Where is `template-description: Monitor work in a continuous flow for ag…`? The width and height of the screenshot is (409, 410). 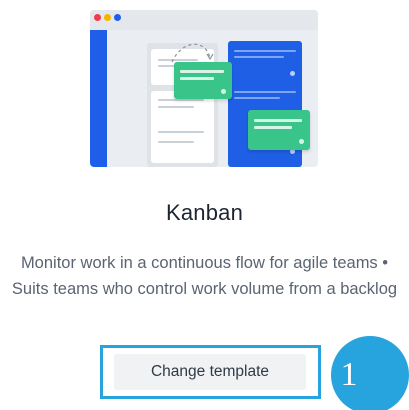 template-description: Monitor work in a continuous flow for ag… is located at coordinates (204, 276).